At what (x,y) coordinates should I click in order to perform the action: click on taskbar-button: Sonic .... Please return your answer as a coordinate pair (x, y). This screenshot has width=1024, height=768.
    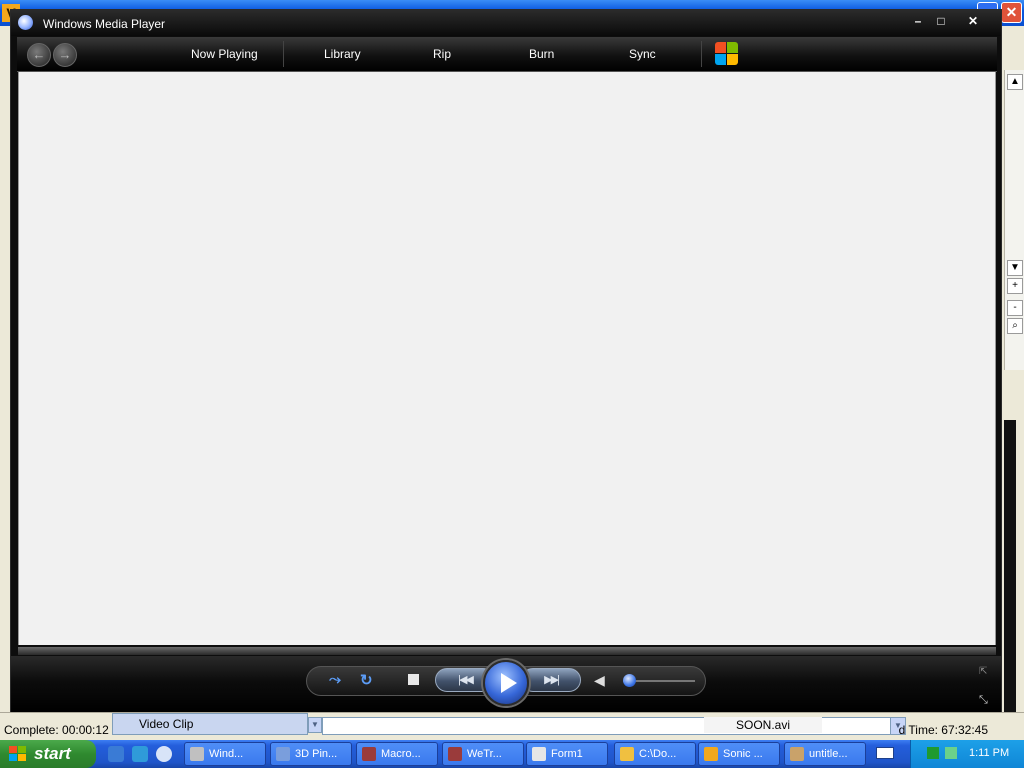
    Looking at the image, I should click on (739, 754).